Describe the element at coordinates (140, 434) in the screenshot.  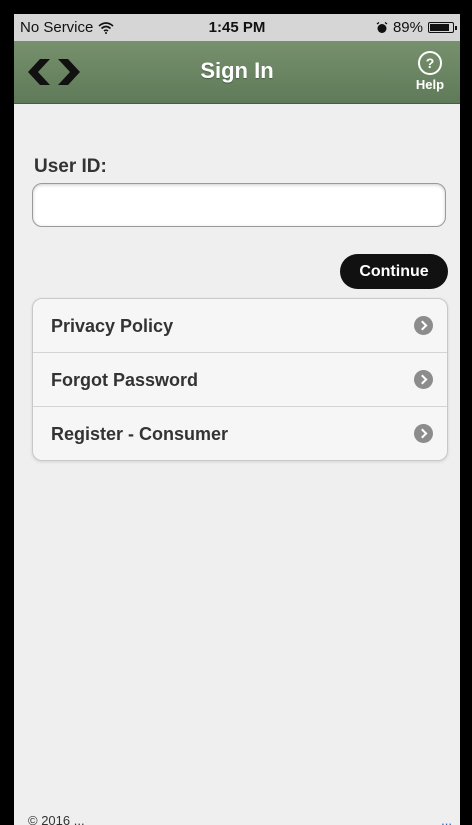
I see `menu-item-label: Register - Consumer` at that location.